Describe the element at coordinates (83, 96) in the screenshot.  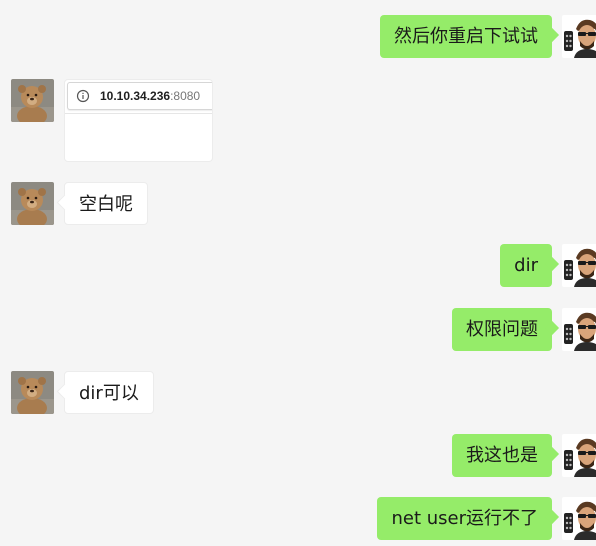
I see `info-icon` at that location.